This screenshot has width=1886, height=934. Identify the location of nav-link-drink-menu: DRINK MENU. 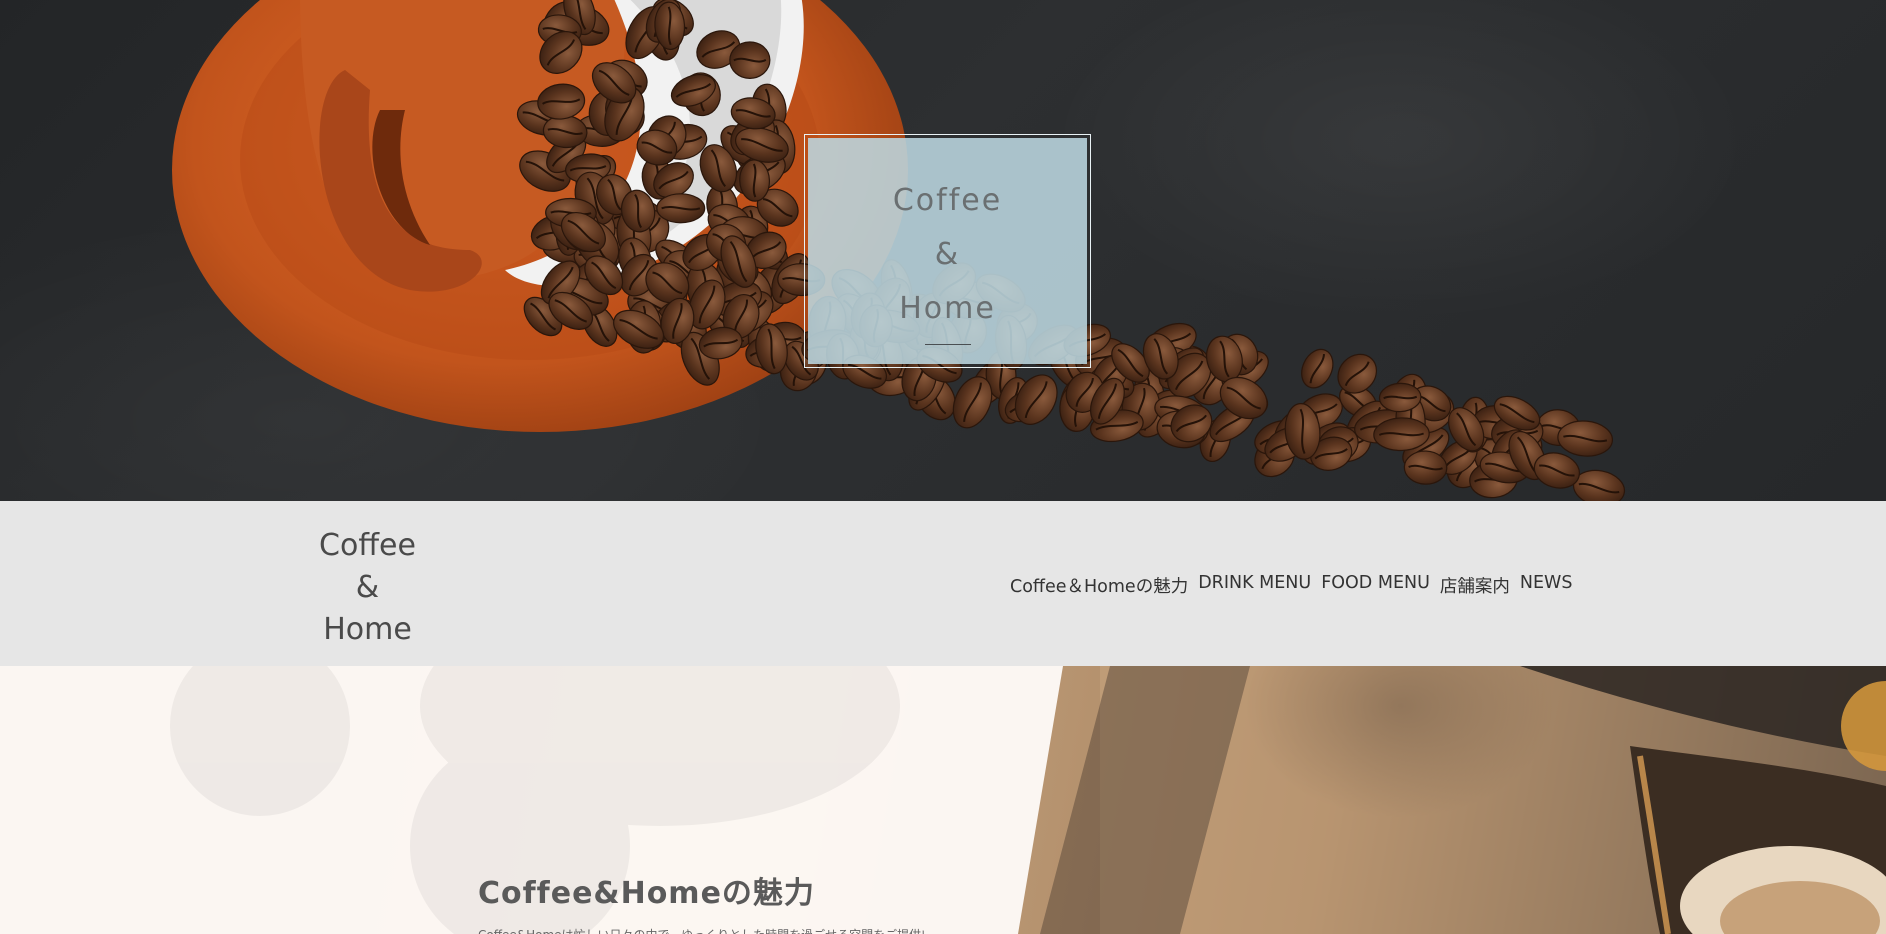
(1254, 585).